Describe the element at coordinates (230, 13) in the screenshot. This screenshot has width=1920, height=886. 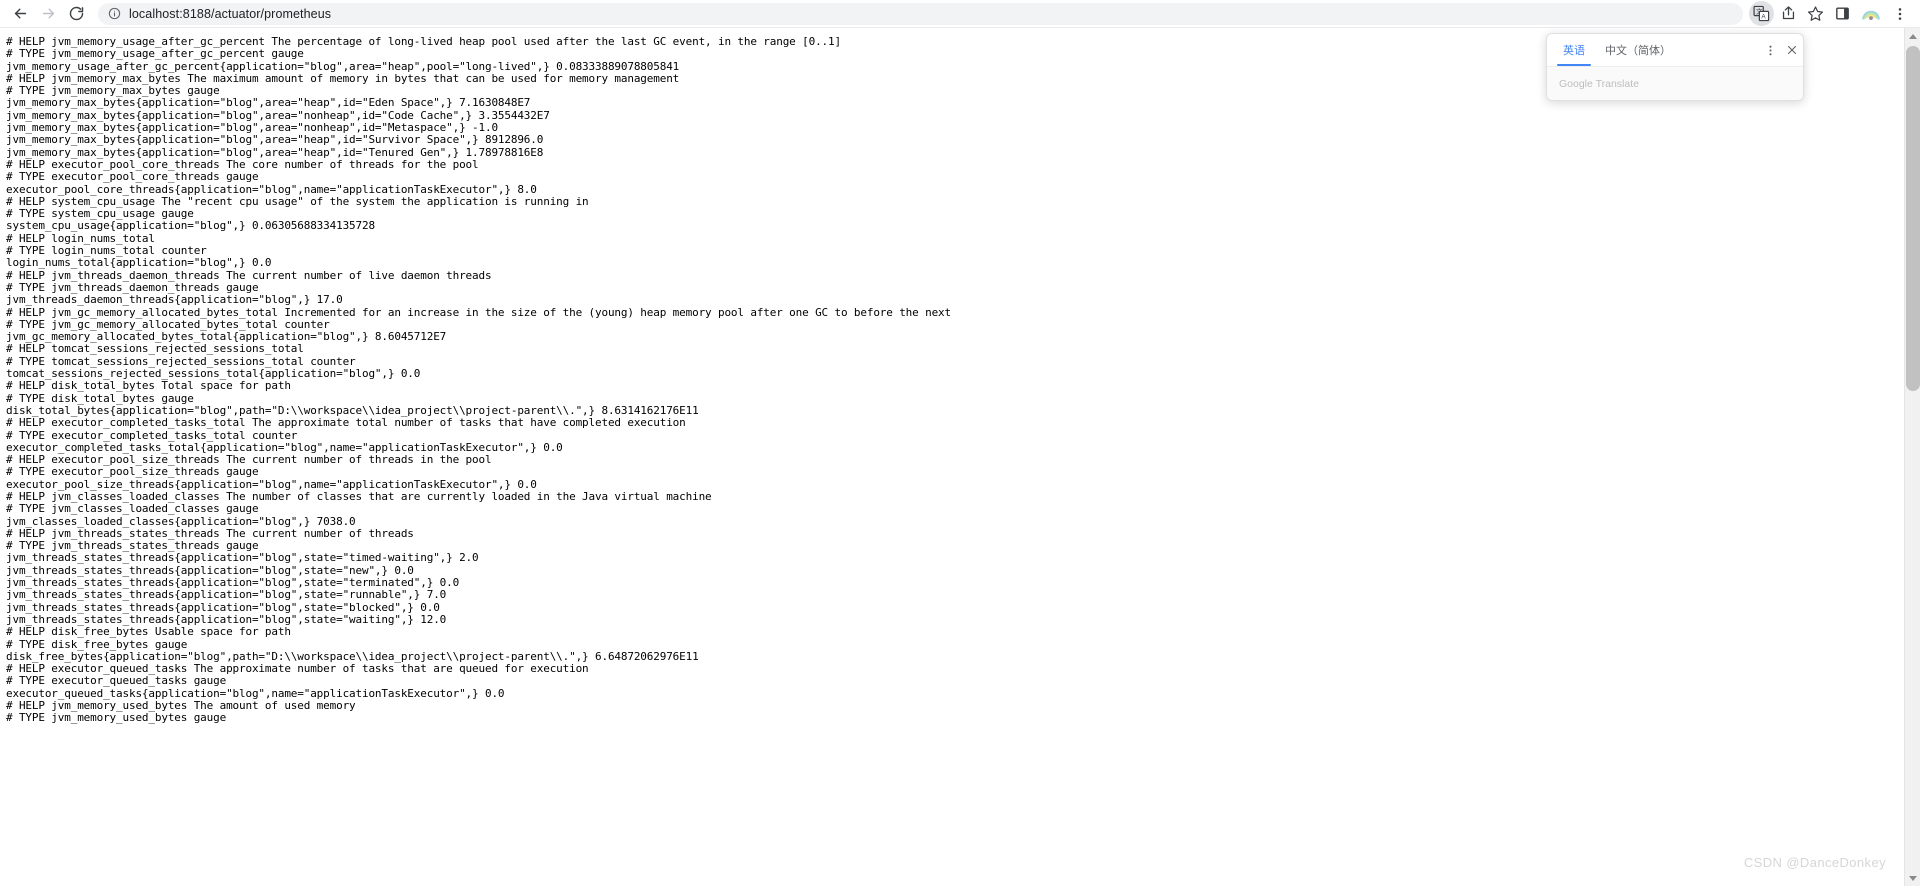
I see `url-text: localhost:8188/actuator/prometheus` at that location.